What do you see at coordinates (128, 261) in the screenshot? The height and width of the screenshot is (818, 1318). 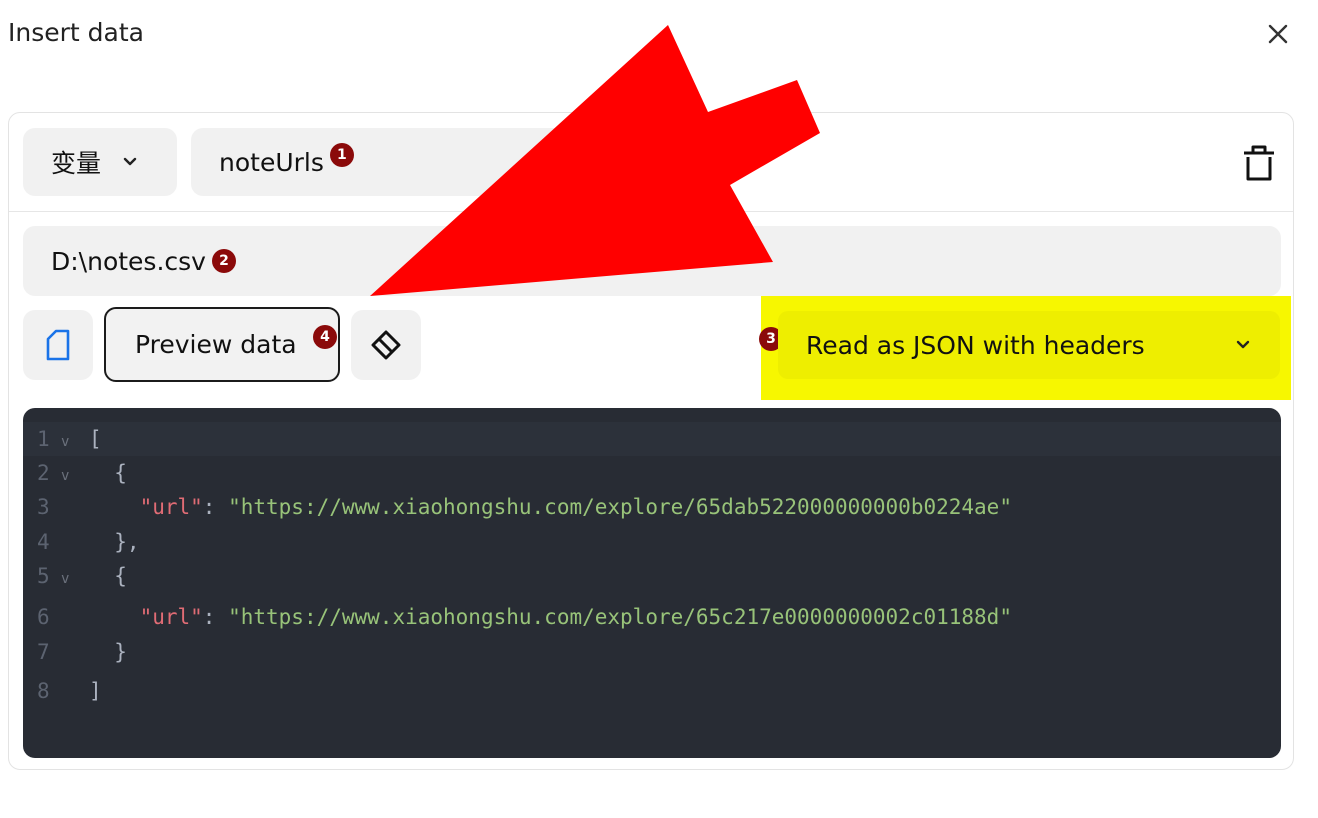 I see `file-path-value: D:\notes.csv` at bounding box center [128, 261].